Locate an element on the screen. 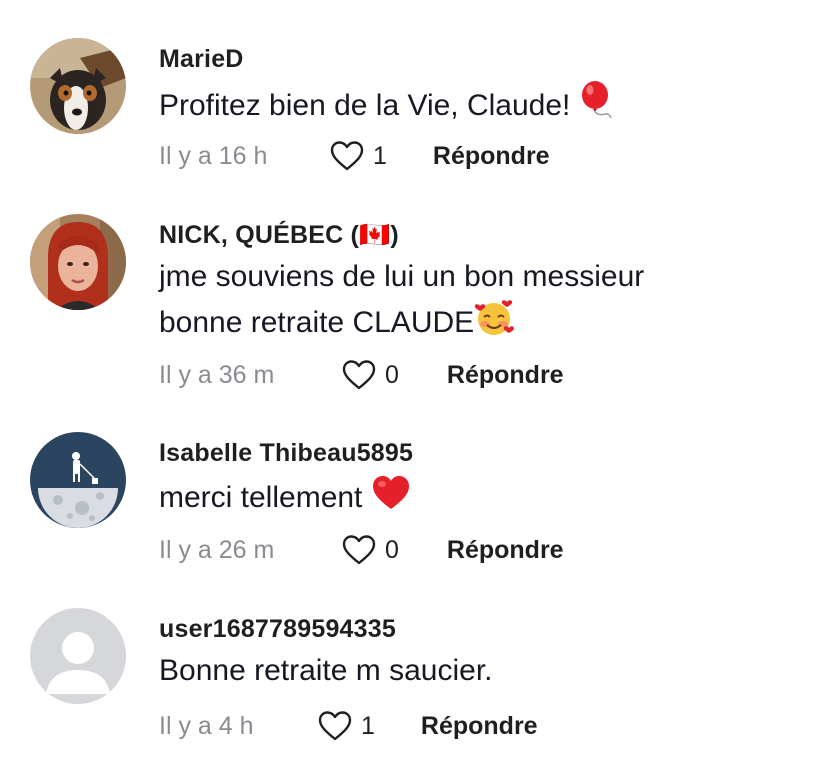  comment-username: NICK, QUÉBEC (🇨🇦) is located at coordinates (279, 235).